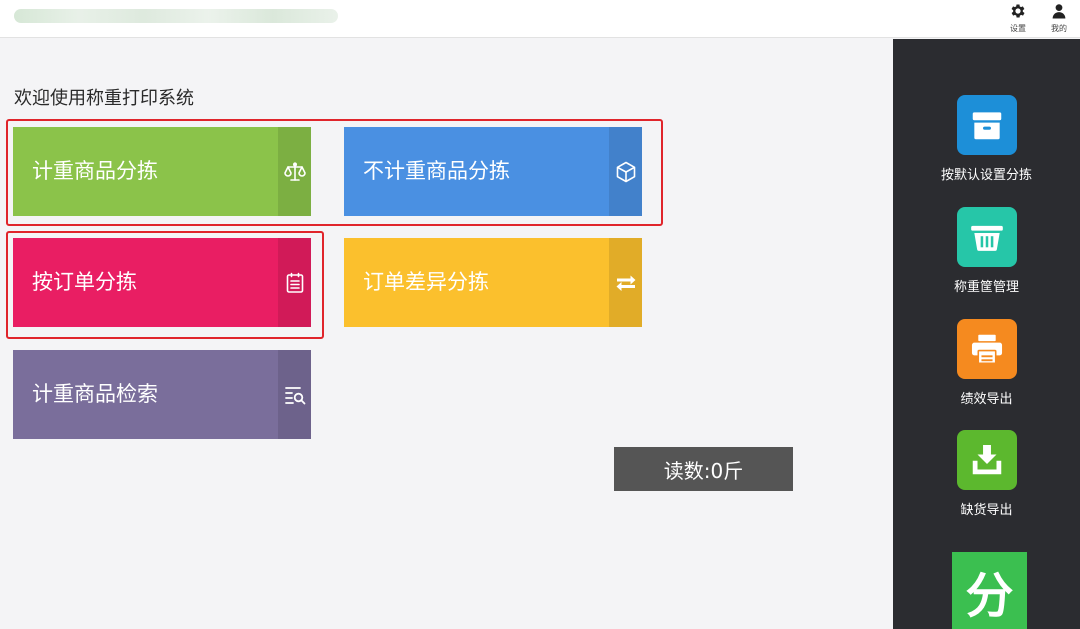 This screenshot has width=1080, height=629. I want to click on scale-reading-display: 读数:0斤, so click(703, 469).